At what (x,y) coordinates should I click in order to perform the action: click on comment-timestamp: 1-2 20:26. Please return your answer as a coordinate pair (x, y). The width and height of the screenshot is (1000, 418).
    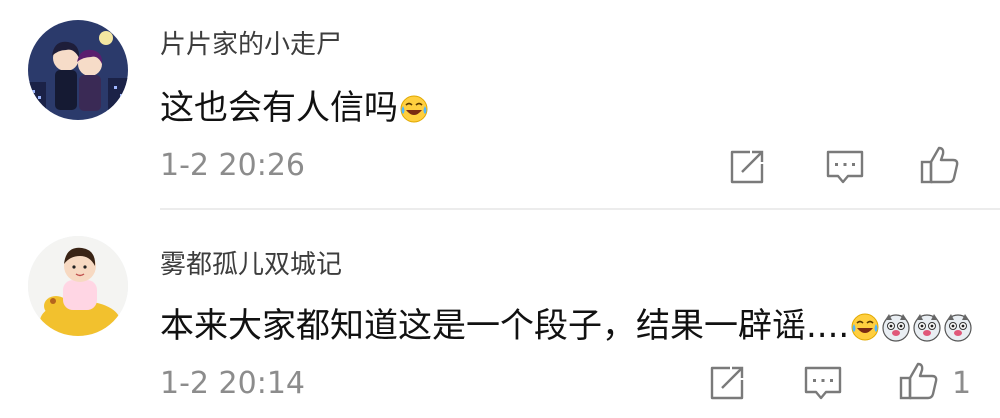
    Looking at the image, I should click on (232, 165).